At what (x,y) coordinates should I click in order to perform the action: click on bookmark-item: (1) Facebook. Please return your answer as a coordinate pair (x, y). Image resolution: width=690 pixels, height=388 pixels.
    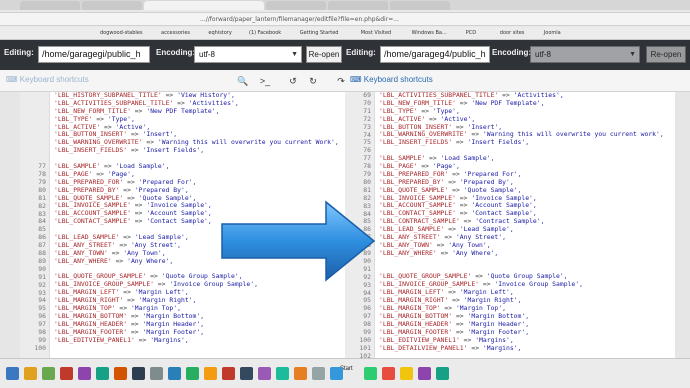
    Looking at the image, I should click on (265, 33).